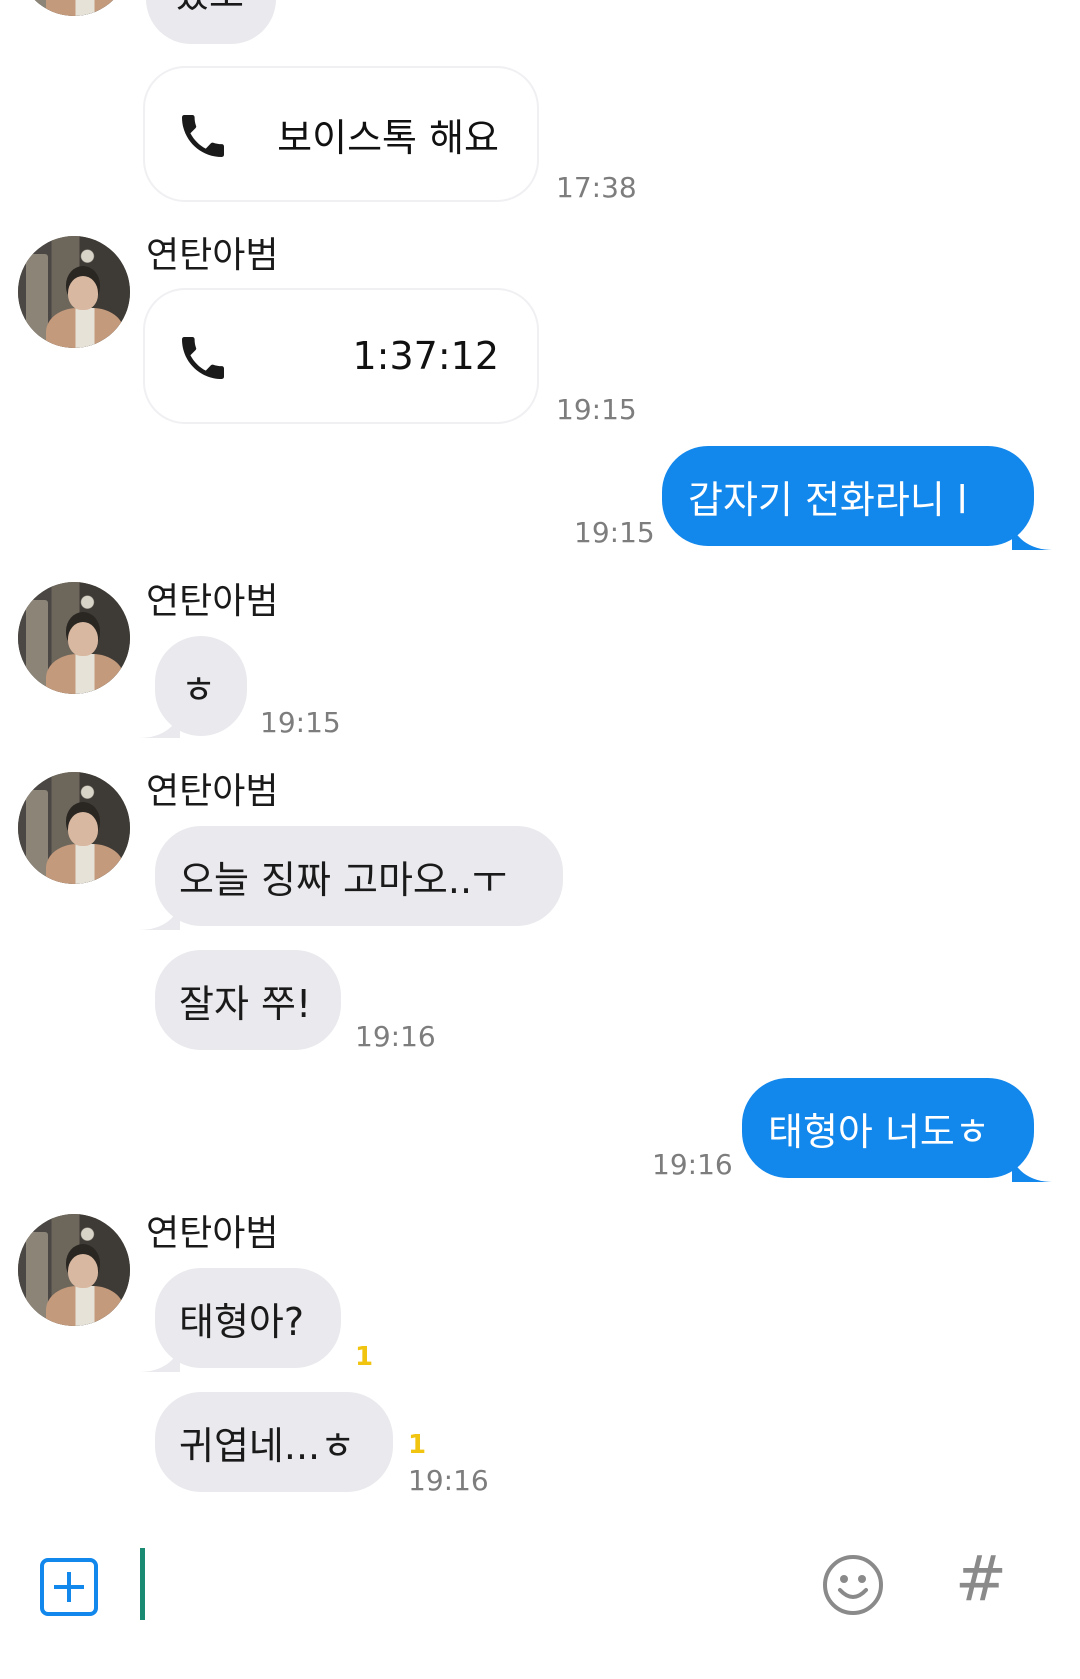 The height and width of the screenshot is (1679, 1080). I want to click on message-bubble: 잘자 쭈!, so click(248, 1000).